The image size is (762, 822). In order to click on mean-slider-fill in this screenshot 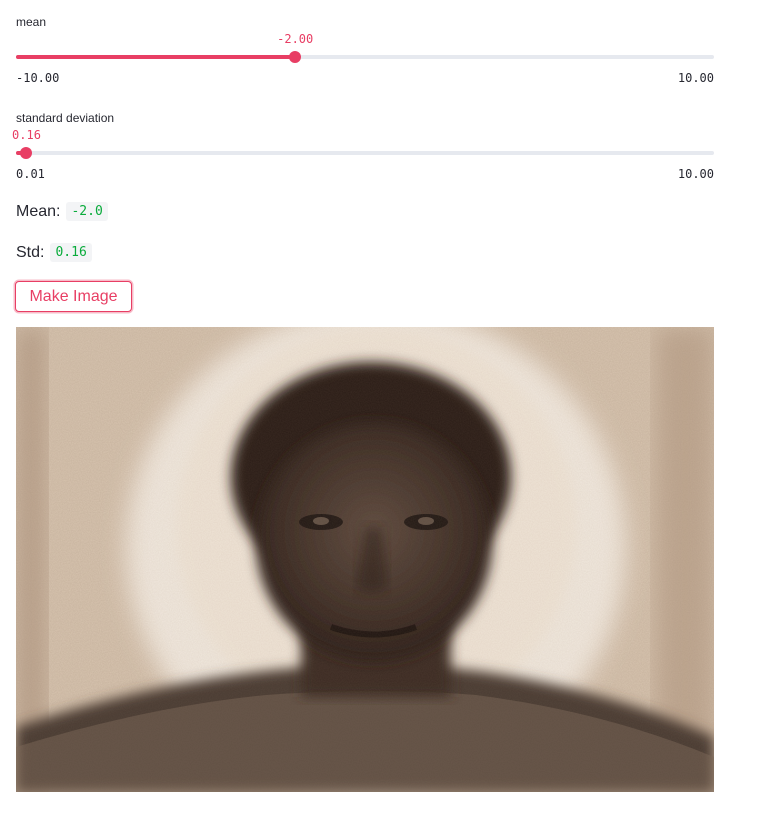, I will do `click(156, 57)`.